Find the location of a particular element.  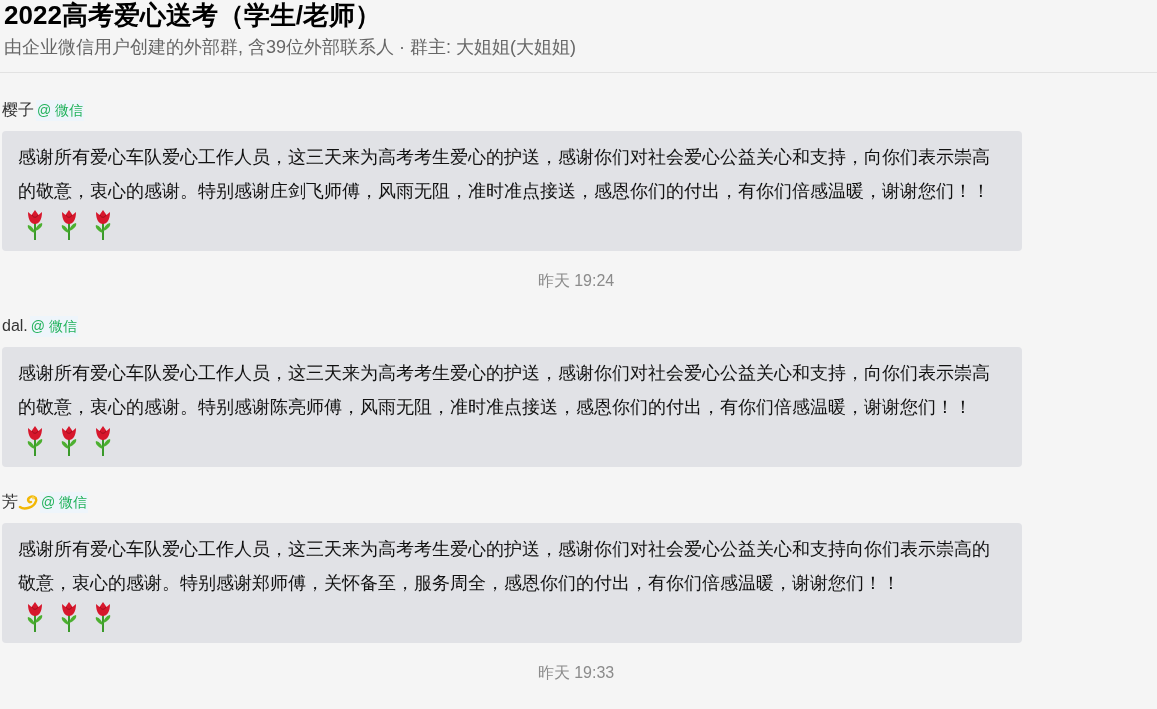

sender-name: 芳 is located at coordinates (10, 502).